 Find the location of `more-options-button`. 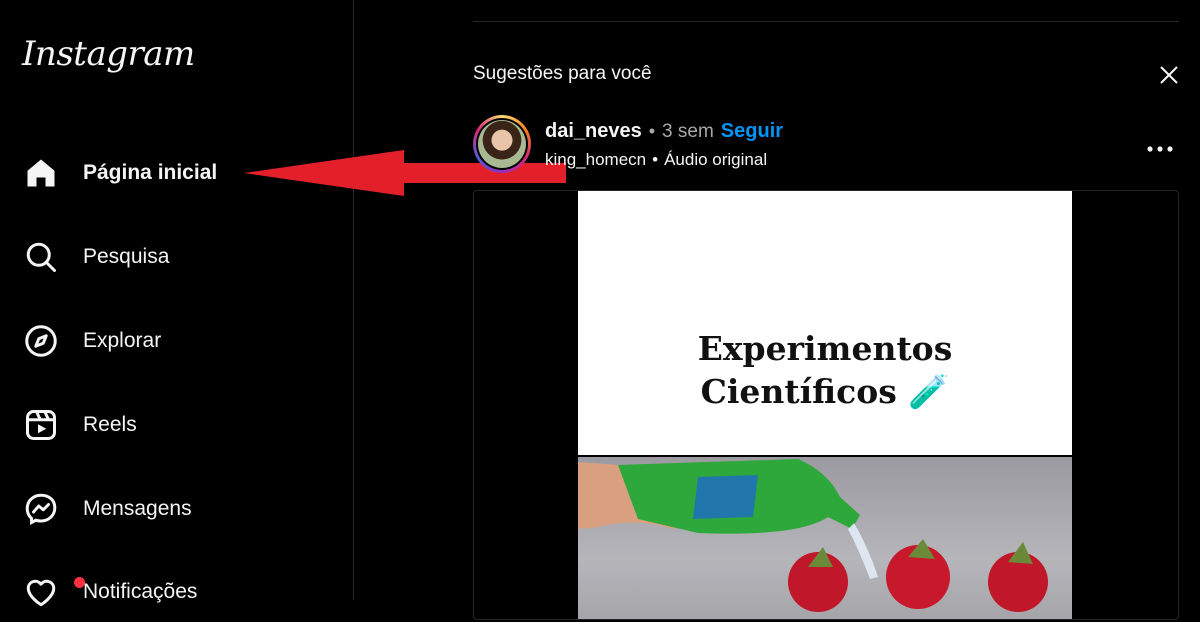

more-options-button is located at coordinates (1160, 146).